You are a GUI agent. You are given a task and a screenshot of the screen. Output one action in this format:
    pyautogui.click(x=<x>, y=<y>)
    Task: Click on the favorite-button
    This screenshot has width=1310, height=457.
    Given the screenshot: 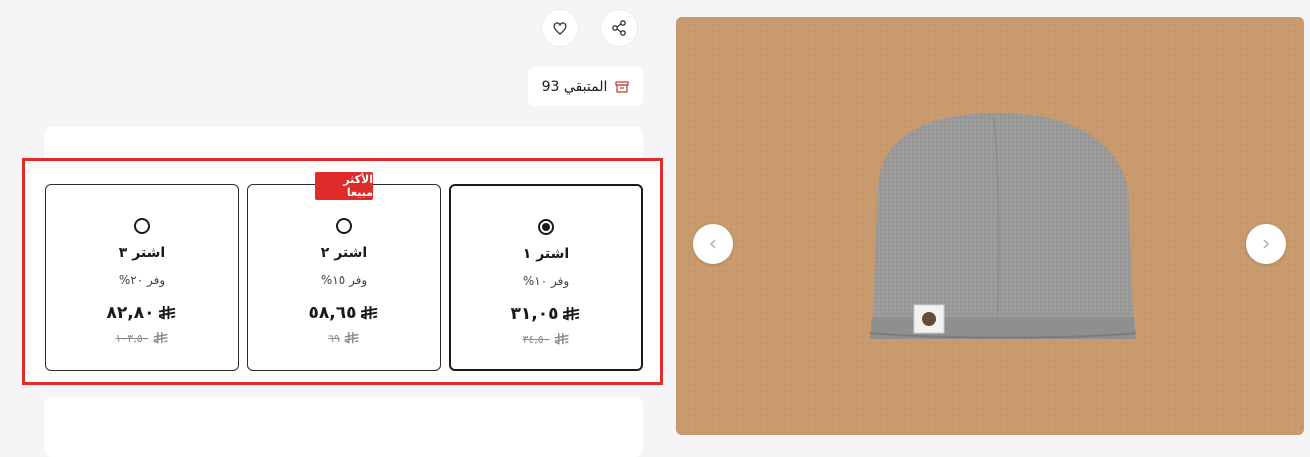 What is the action you would take?
    pyautogui.click(x=560, y=28)
    